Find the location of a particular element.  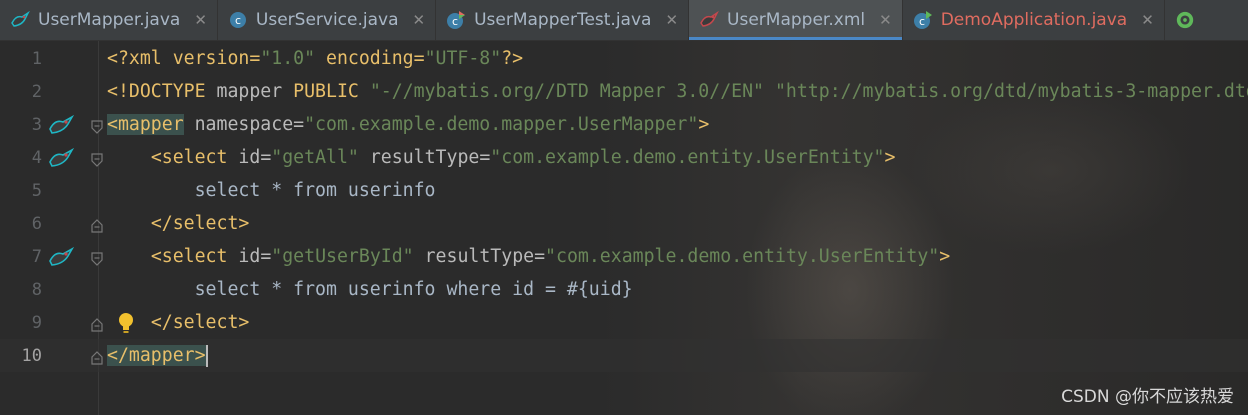

text-caret is located at coordinates (206, 355).